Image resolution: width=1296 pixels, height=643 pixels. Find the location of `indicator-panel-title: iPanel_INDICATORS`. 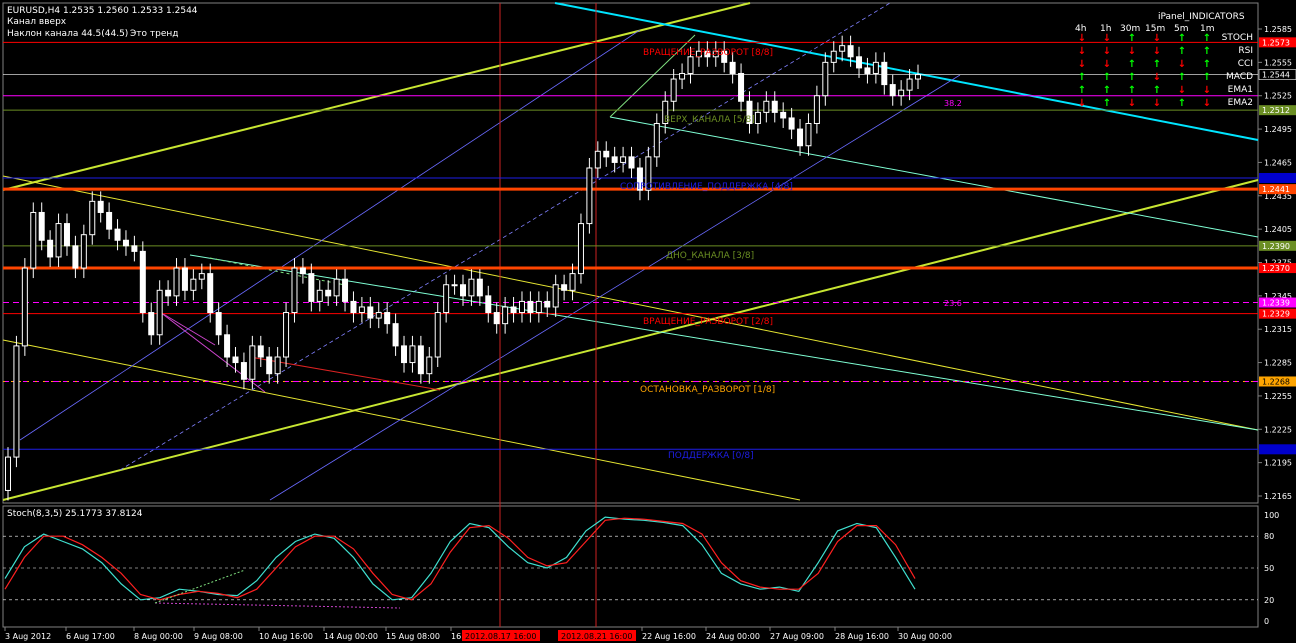

indicator-panel-title: iPanel_INDICATORS is located at coordinates (1201, 17).